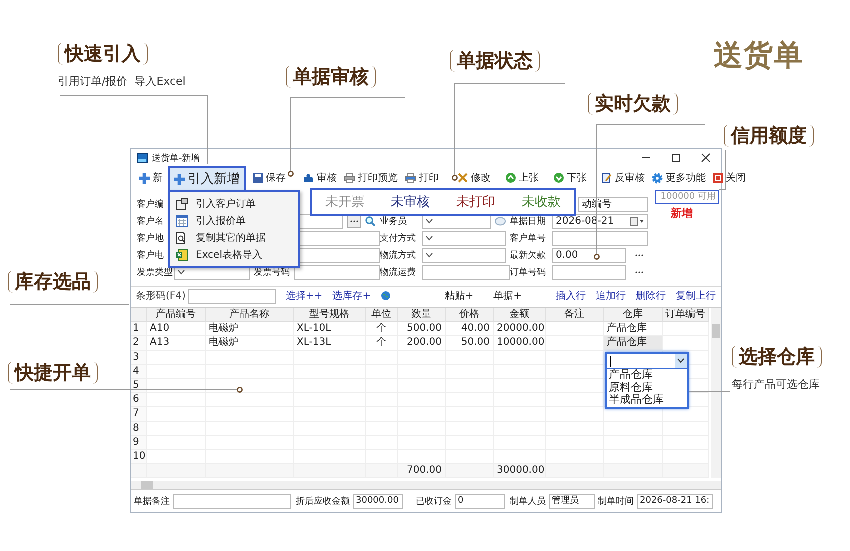  I want to click on field-label: 业务员, so click(394, 222).